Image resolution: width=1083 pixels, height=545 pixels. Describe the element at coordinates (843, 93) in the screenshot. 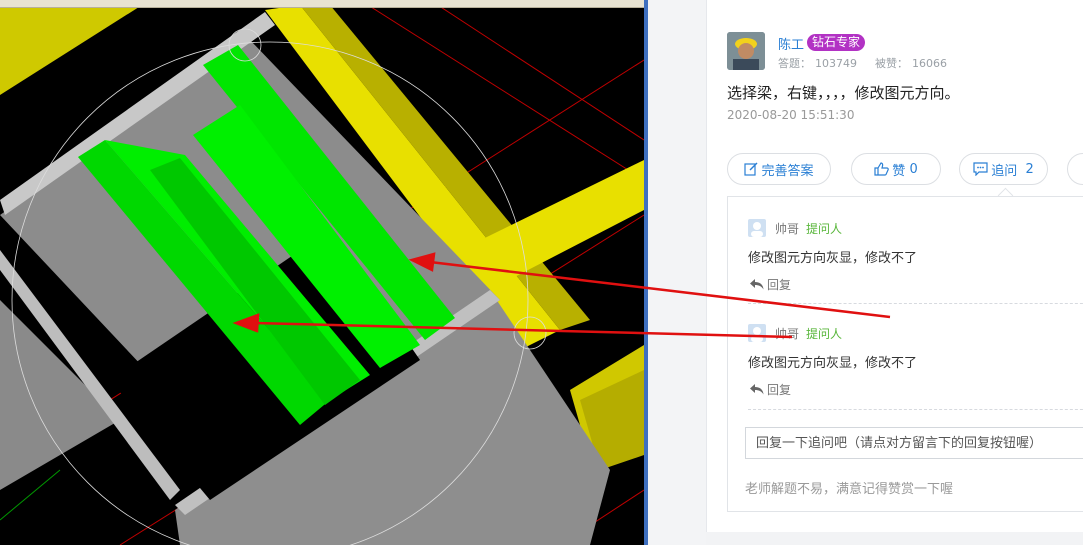

I see `answer-text: 选择梁，右键，，，，修改图元方向。` at that location.